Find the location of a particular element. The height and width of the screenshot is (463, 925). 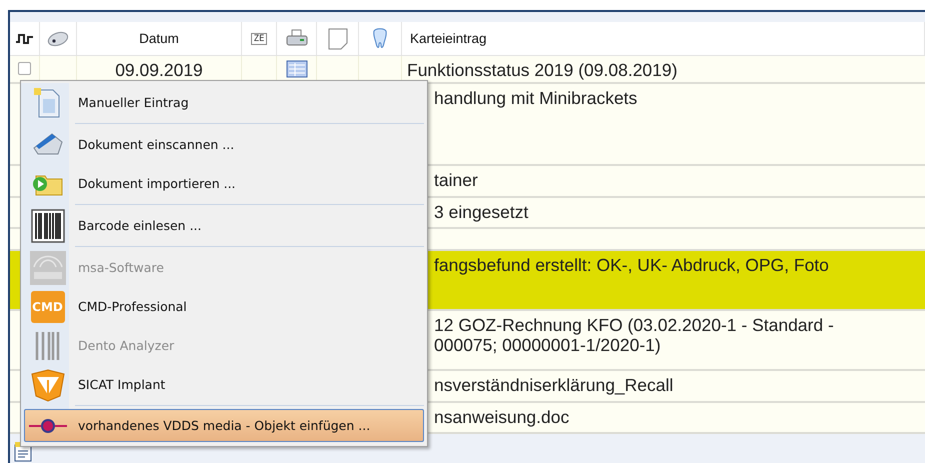

entry-text: 3 eingesetzt is located at coordinates (481, 213).